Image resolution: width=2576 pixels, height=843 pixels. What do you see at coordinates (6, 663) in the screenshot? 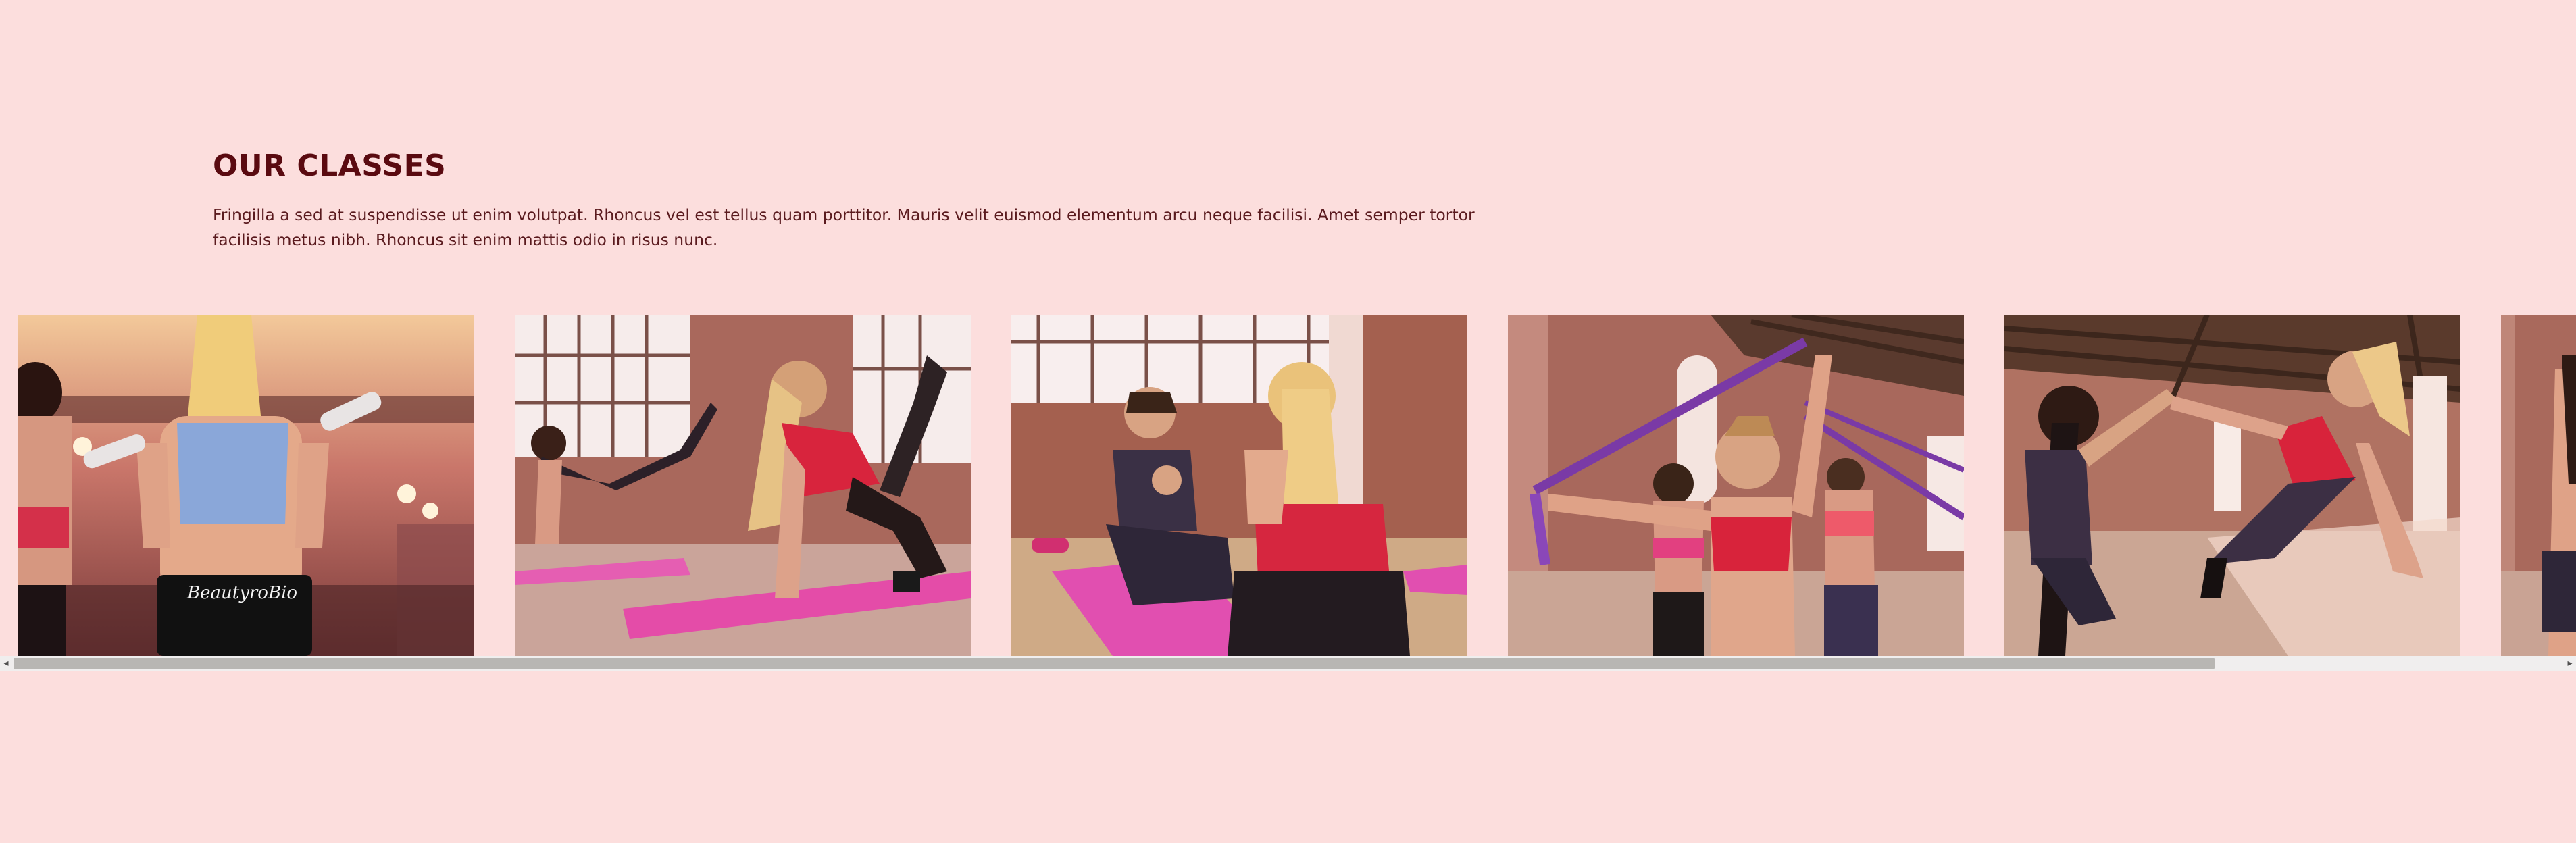
I see `scroll-left-arrow-icon: ◂` at bounding box center [6, 663].